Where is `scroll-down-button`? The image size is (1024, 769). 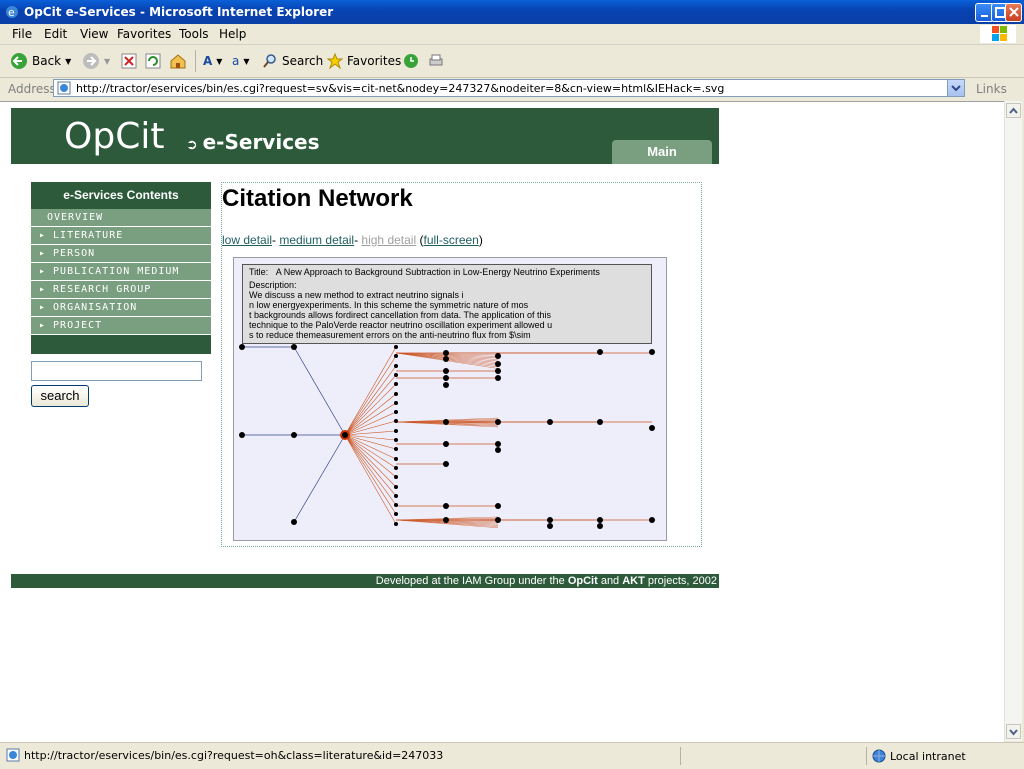 scroll-down-button is located at coordinates (1013, 731).